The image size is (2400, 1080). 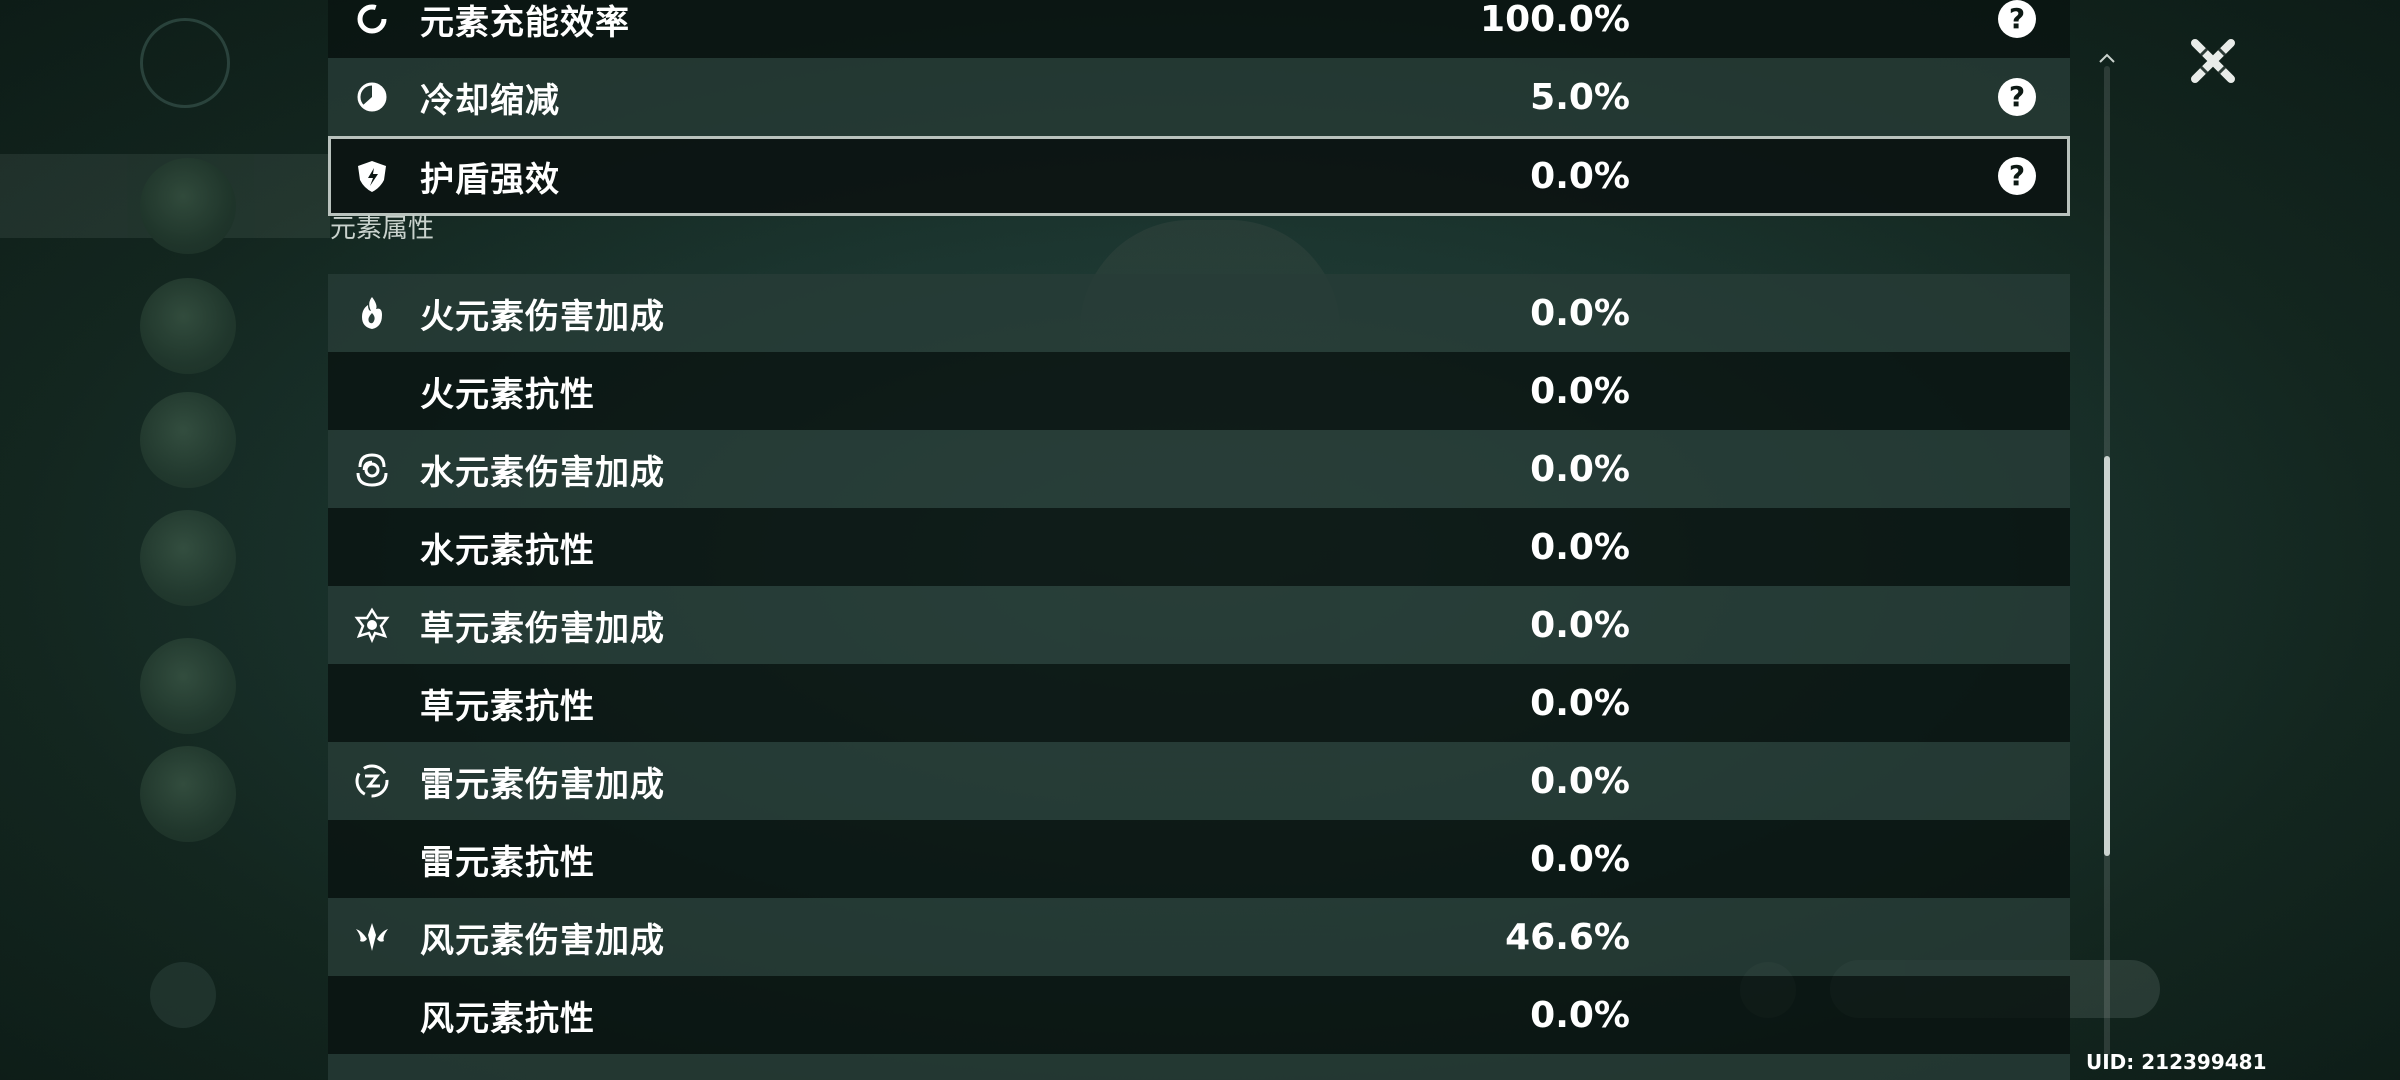 What do you see at coordinates (372, 469) in the screenshot?
I see `hydro-icon` at bounding box center [372, 469].